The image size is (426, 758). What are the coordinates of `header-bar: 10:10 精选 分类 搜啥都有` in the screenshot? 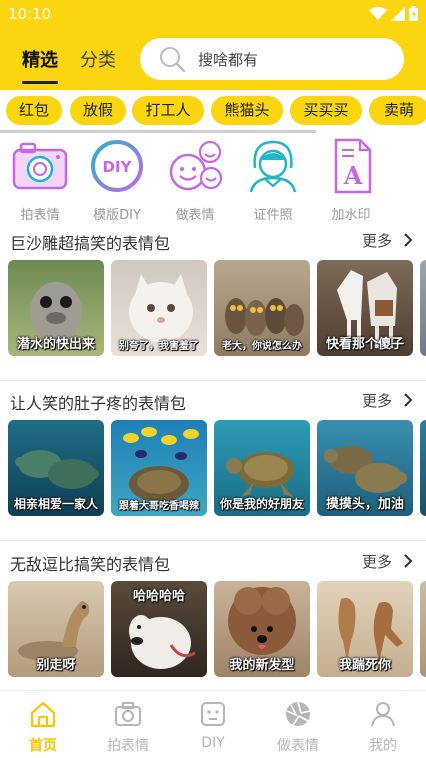 It's located at (213, 45).